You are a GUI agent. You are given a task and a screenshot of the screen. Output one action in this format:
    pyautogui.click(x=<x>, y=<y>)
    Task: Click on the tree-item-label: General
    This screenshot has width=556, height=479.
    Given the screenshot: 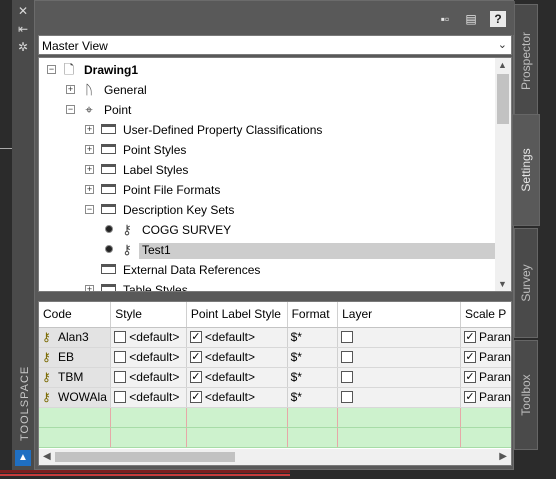 What is the action you would take?
    pyautogui.click(x=125, y=90)
    